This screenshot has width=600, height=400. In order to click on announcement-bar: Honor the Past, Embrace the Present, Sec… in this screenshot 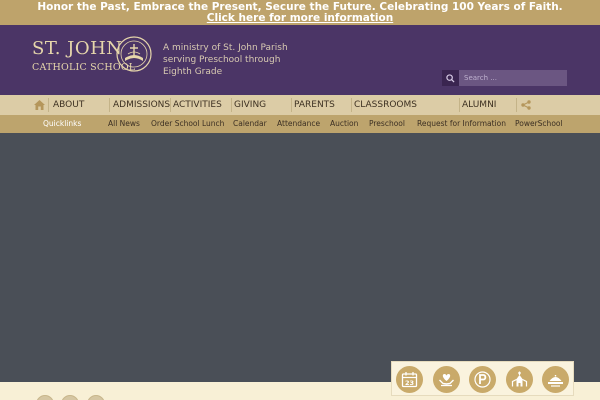, I will do `click(300, 12)`.